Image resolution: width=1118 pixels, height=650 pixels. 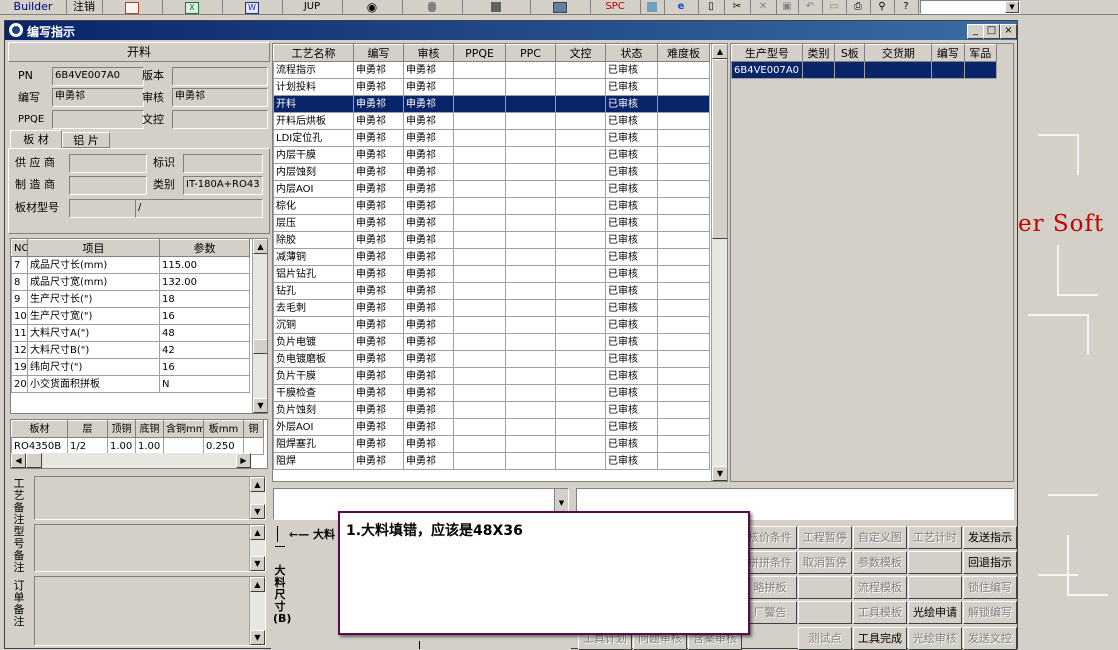 I want to click on rollback-instruction-button: 回退指示, so click(x=990, y=562).